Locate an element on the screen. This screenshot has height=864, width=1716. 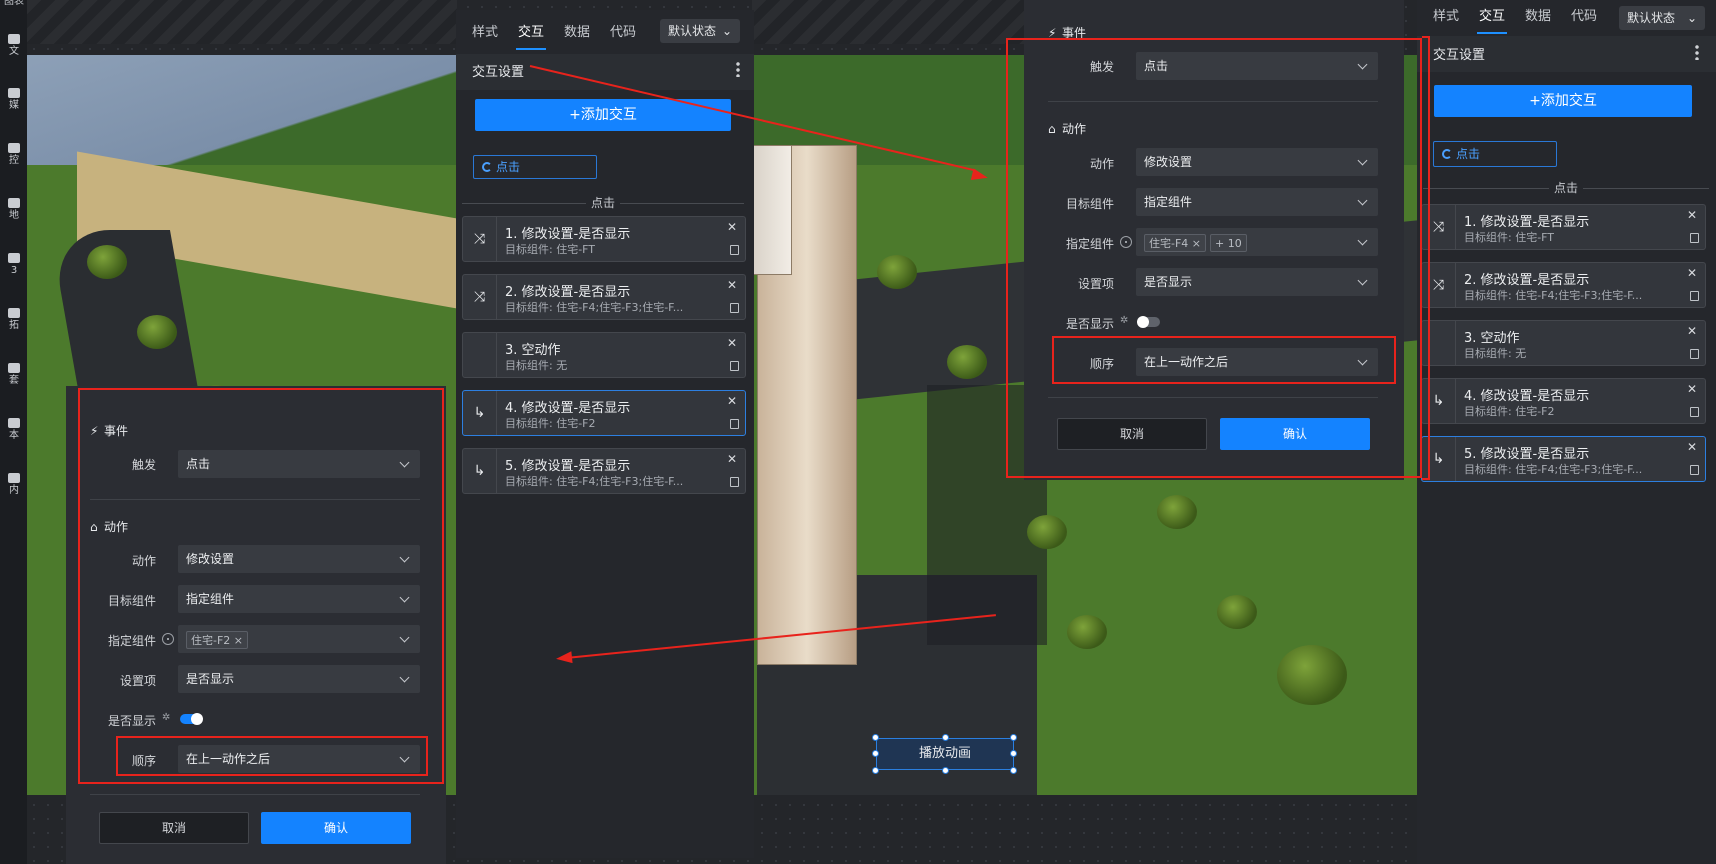
media-icon is located at coordinates (14, 93).